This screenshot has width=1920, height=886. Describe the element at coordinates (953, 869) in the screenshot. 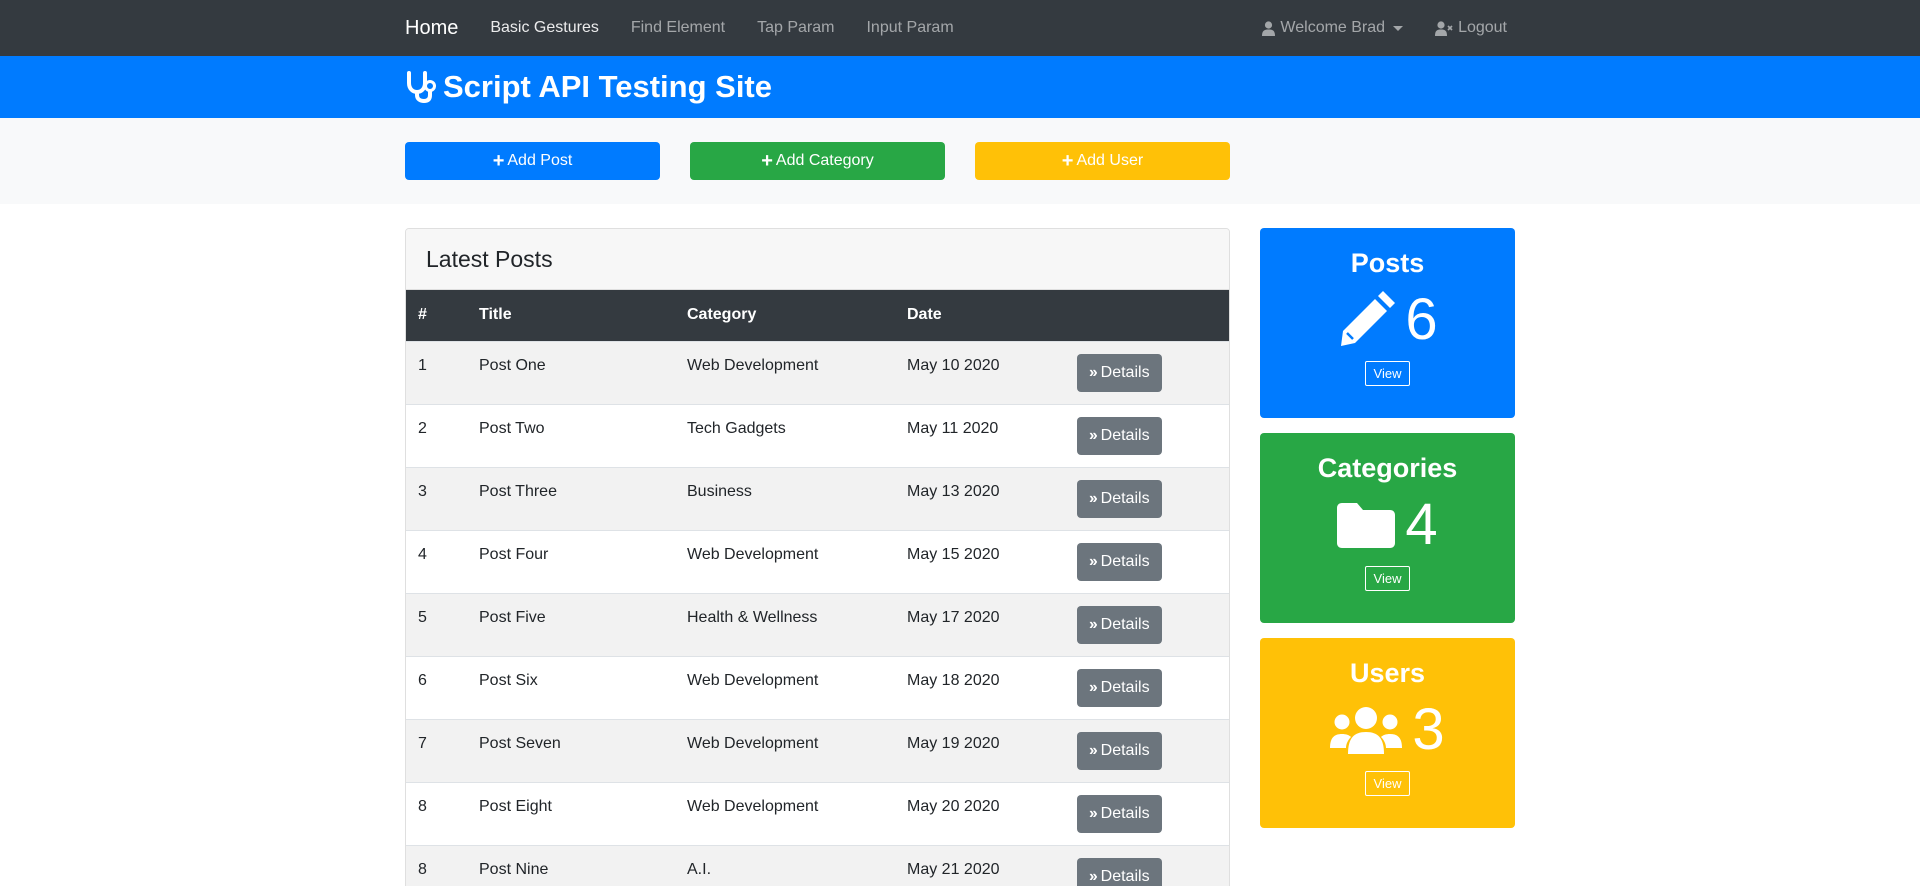

I see `cell-date: May 21 2020` at that location.